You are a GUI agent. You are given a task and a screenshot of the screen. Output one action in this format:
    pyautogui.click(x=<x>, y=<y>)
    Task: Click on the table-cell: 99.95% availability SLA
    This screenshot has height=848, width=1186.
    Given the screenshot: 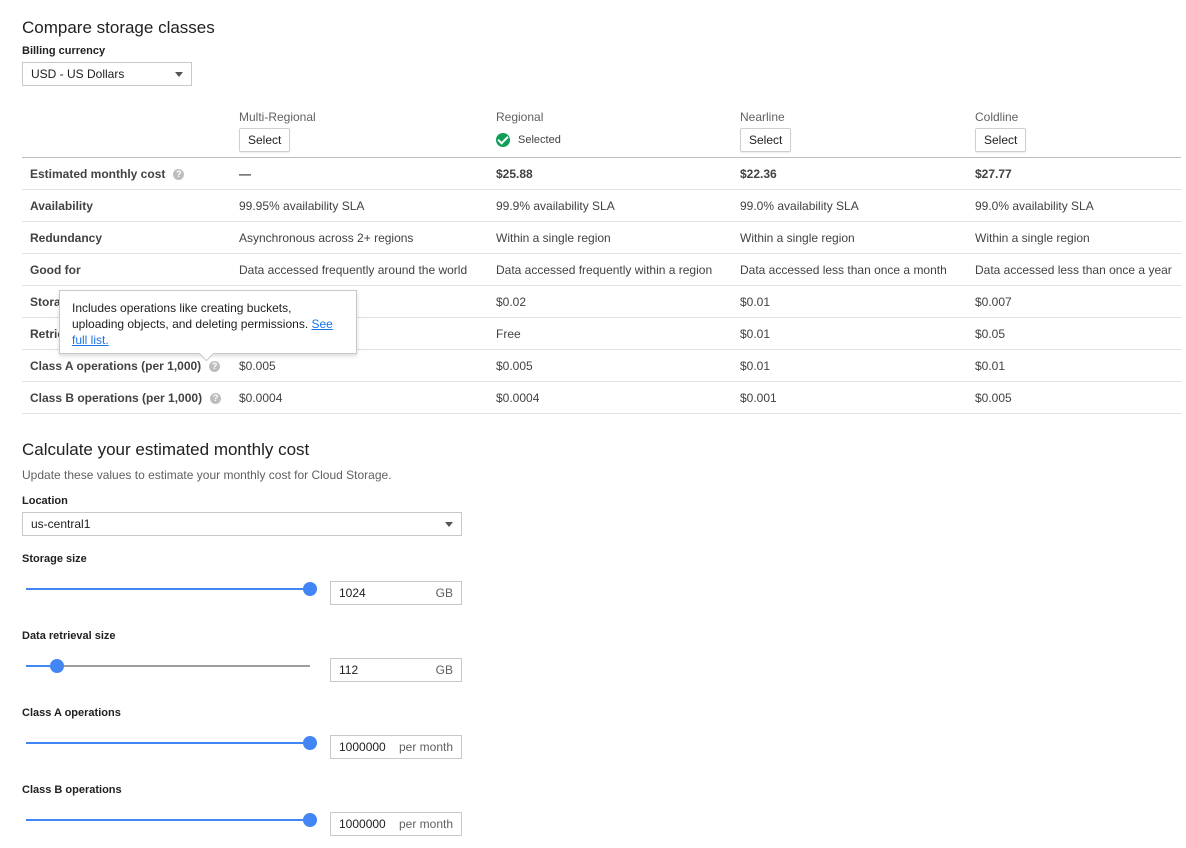 What is the action you would take?
    pyautogui.click(x=302, y=206)
    